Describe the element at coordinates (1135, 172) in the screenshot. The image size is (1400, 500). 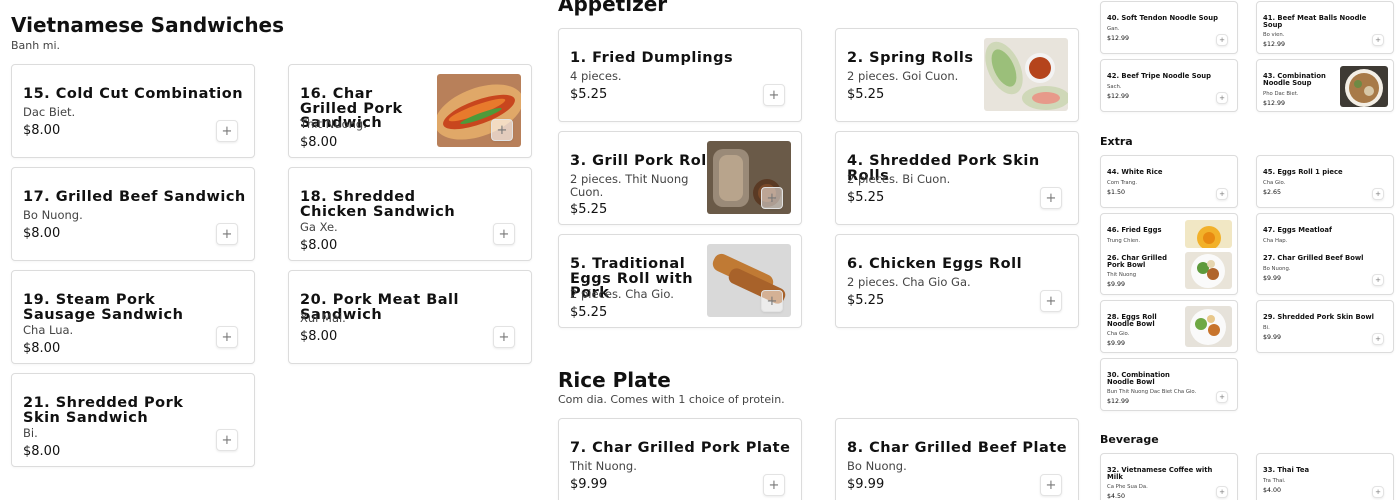
I see `item-name: 44. White Rice` at that location.